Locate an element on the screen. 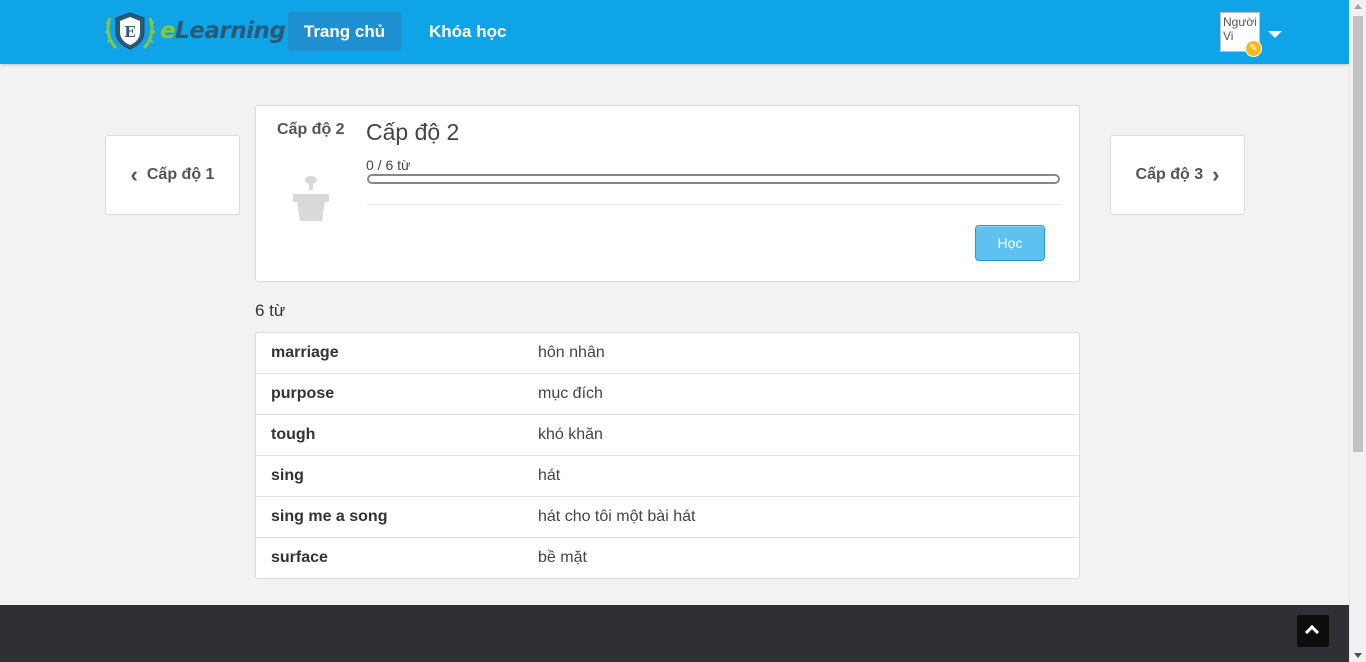 This screenshot has width=1366, height=662. page-scrollbar is located at coordinates (1357, 331).